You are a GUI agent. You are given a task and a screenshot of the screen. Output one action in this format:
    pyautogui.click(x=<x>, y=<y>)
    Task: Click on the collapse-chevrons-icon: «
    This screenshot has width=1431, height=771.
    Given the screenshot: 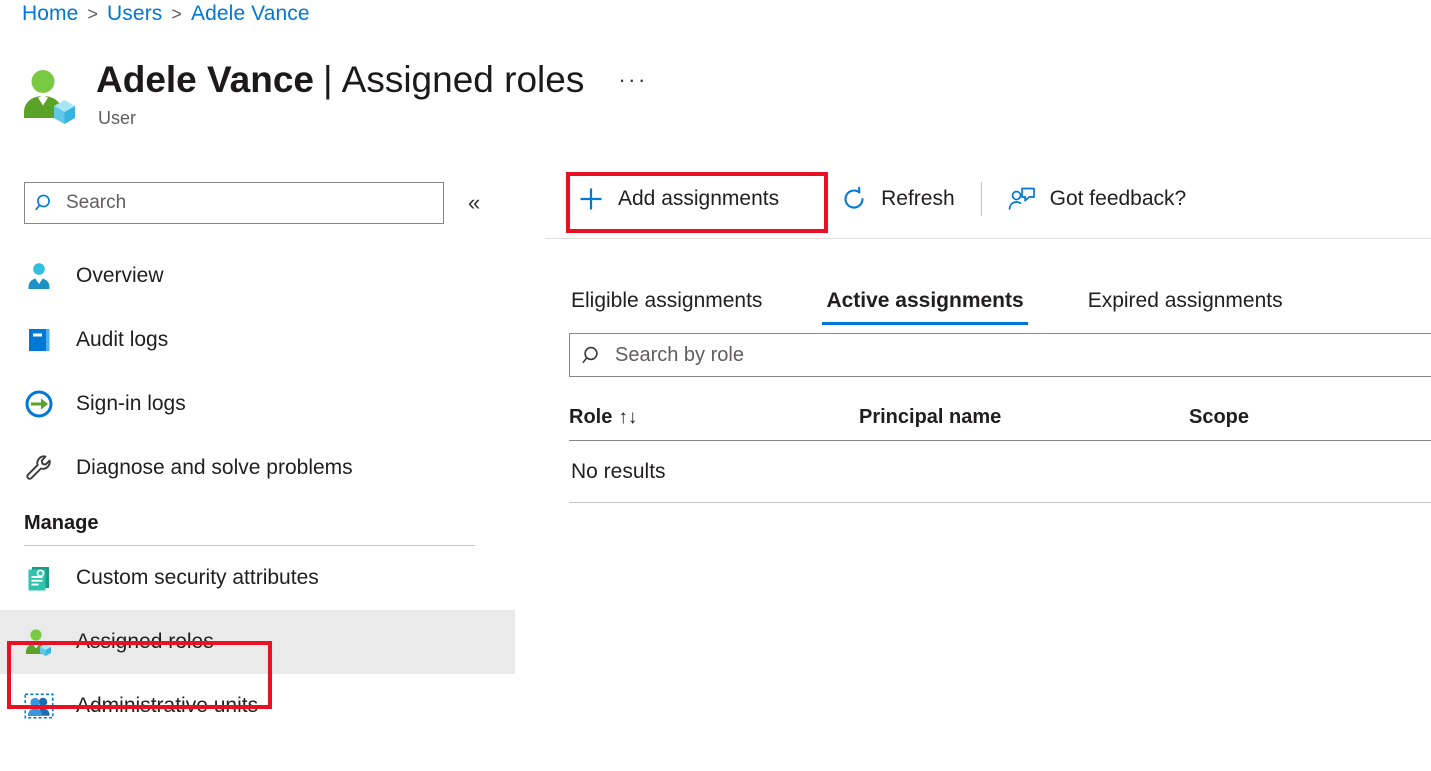 What is the action you would take?
    pyautogui.click(x=474, y=203)
    